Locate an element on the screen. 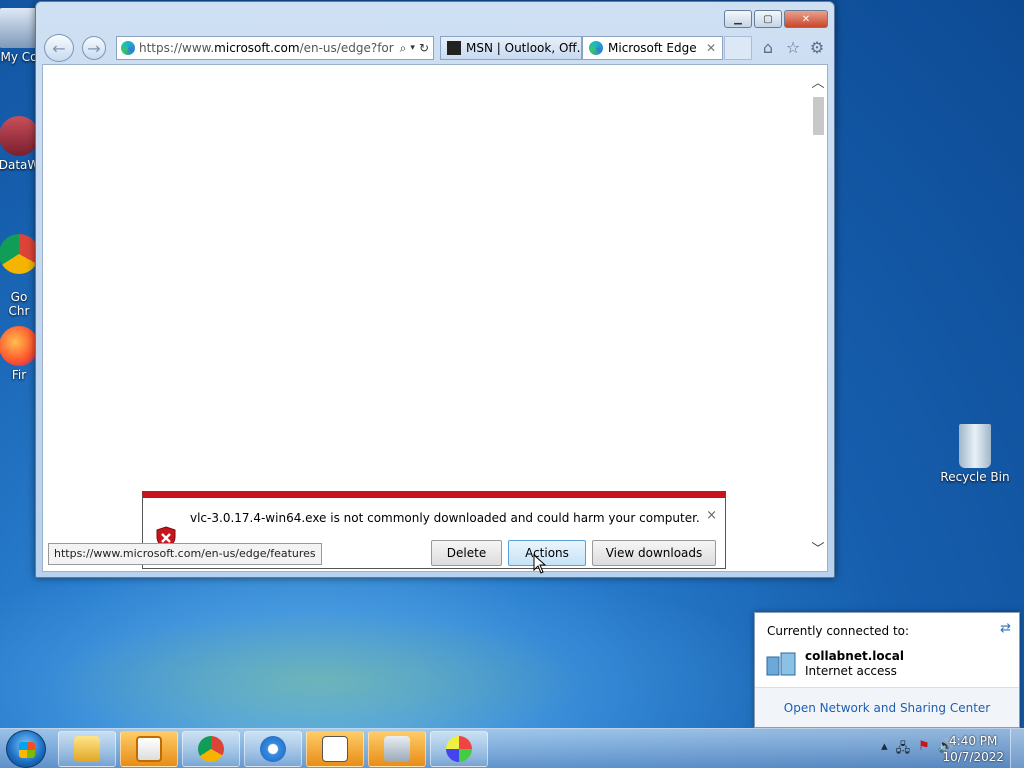 The width and height of the screenshot is (1024, 768). show-hidden-icons-icon: ▴ is located at coordinates (884, 750).